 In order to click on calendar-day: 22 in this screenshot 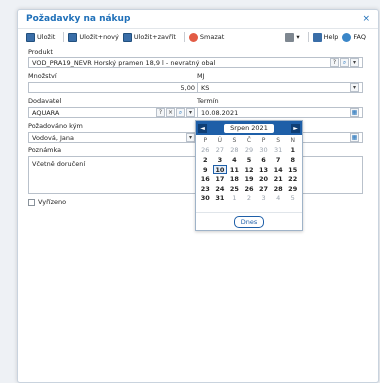, I will do `click(292, 179)`.